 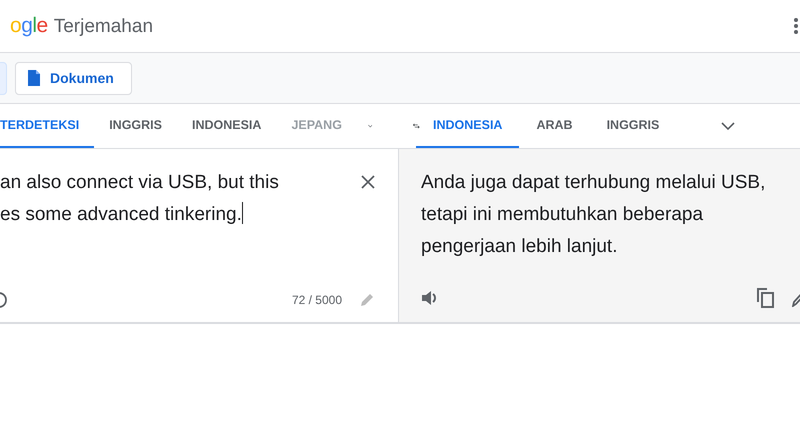 What do you see at coordinates (73, 78) in the screenshot?
I see `mode-button: Dokumen` at bounding box center [73, 78].